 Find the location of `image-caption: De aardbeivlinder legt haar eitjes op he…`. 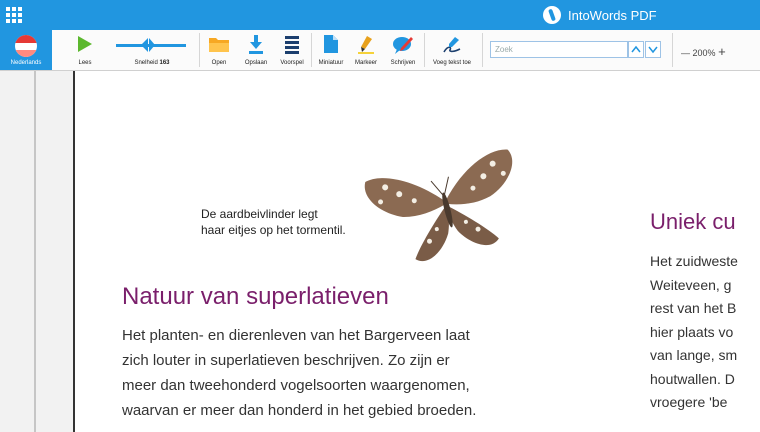

image-caption: De aardbeivlinder legt haar eitjes op he… is located at coordinates (273, 222).